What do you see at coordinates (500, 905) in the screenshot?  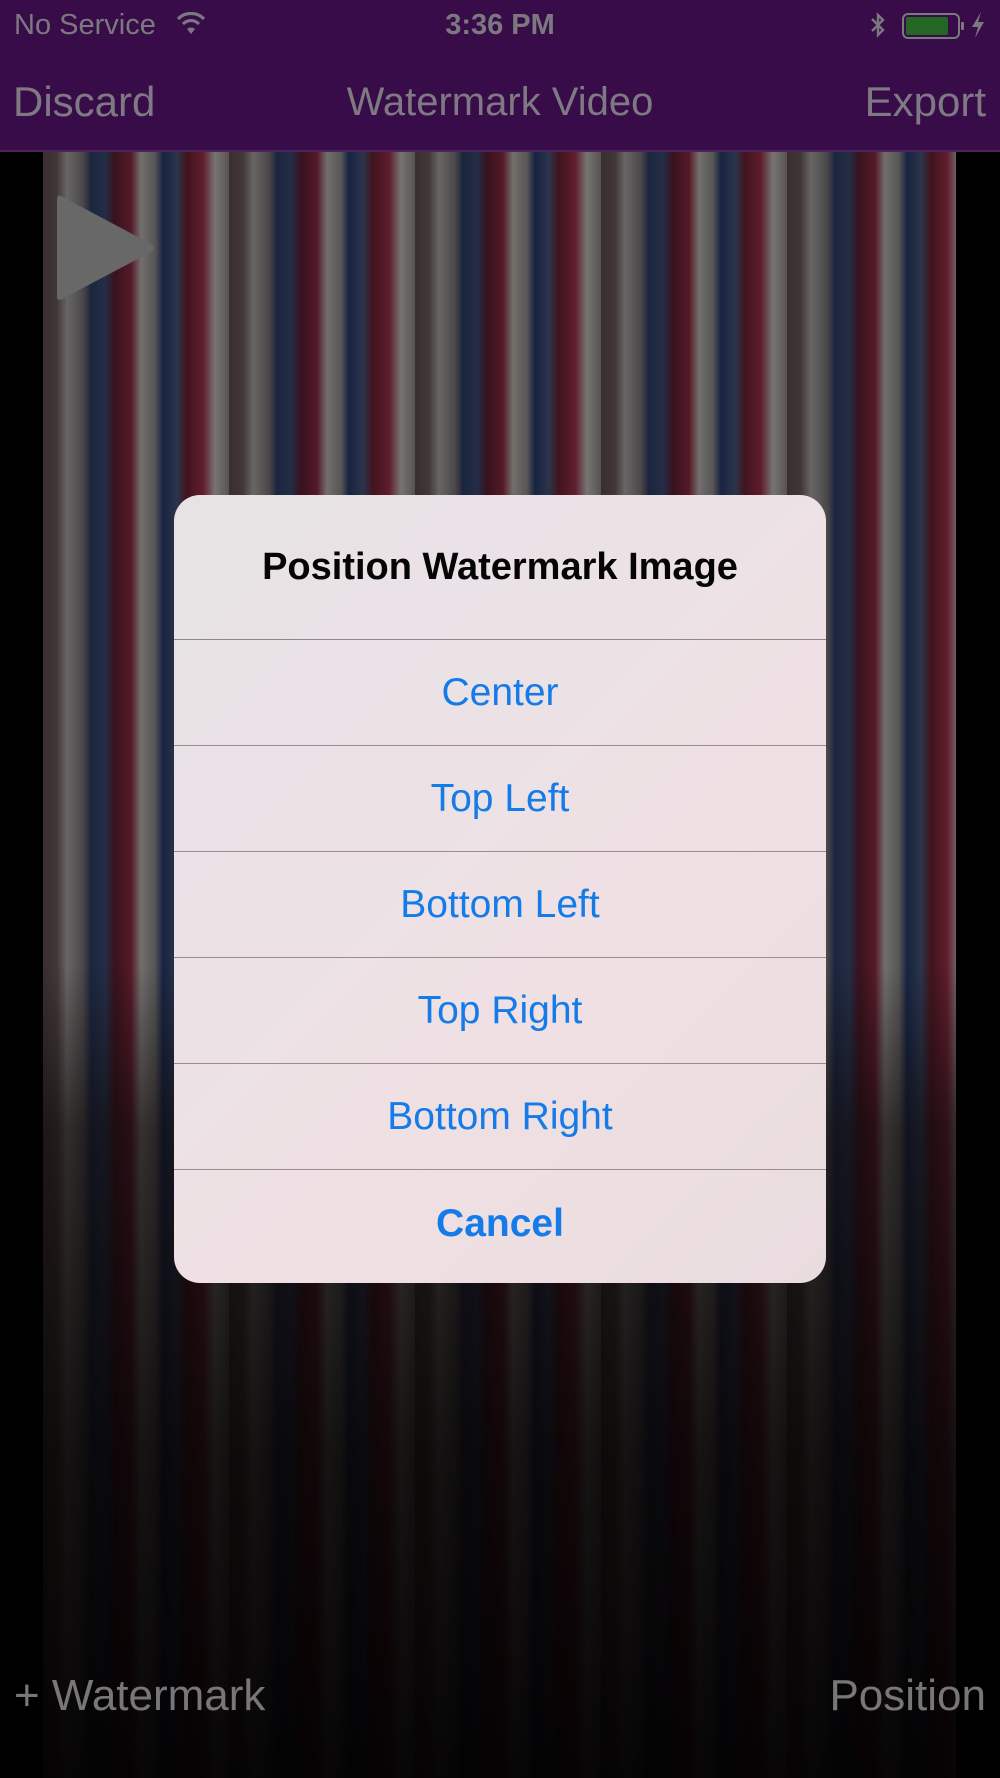 I see `bottom-left-option-button: Bottom Left` at bounding box center [500, 905].